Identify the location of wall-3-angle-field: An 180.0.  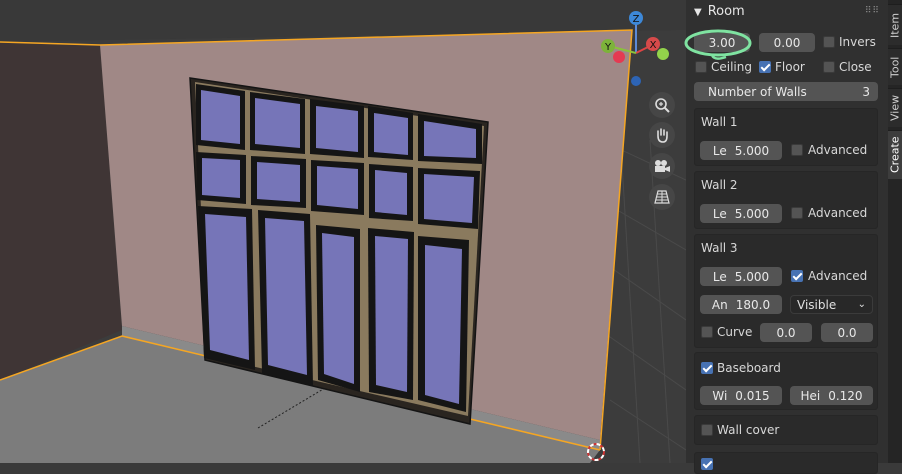
(741, 304).